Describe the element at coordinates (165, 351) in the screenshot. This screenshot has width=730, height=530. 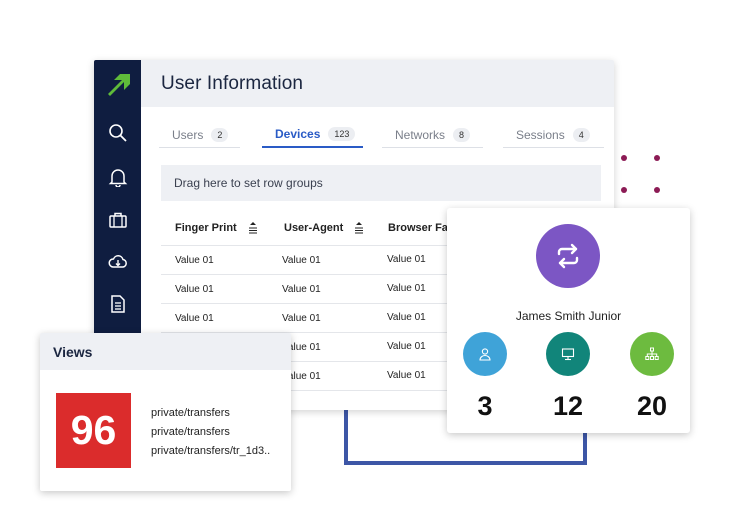
I see `views-title: Views` at that location.